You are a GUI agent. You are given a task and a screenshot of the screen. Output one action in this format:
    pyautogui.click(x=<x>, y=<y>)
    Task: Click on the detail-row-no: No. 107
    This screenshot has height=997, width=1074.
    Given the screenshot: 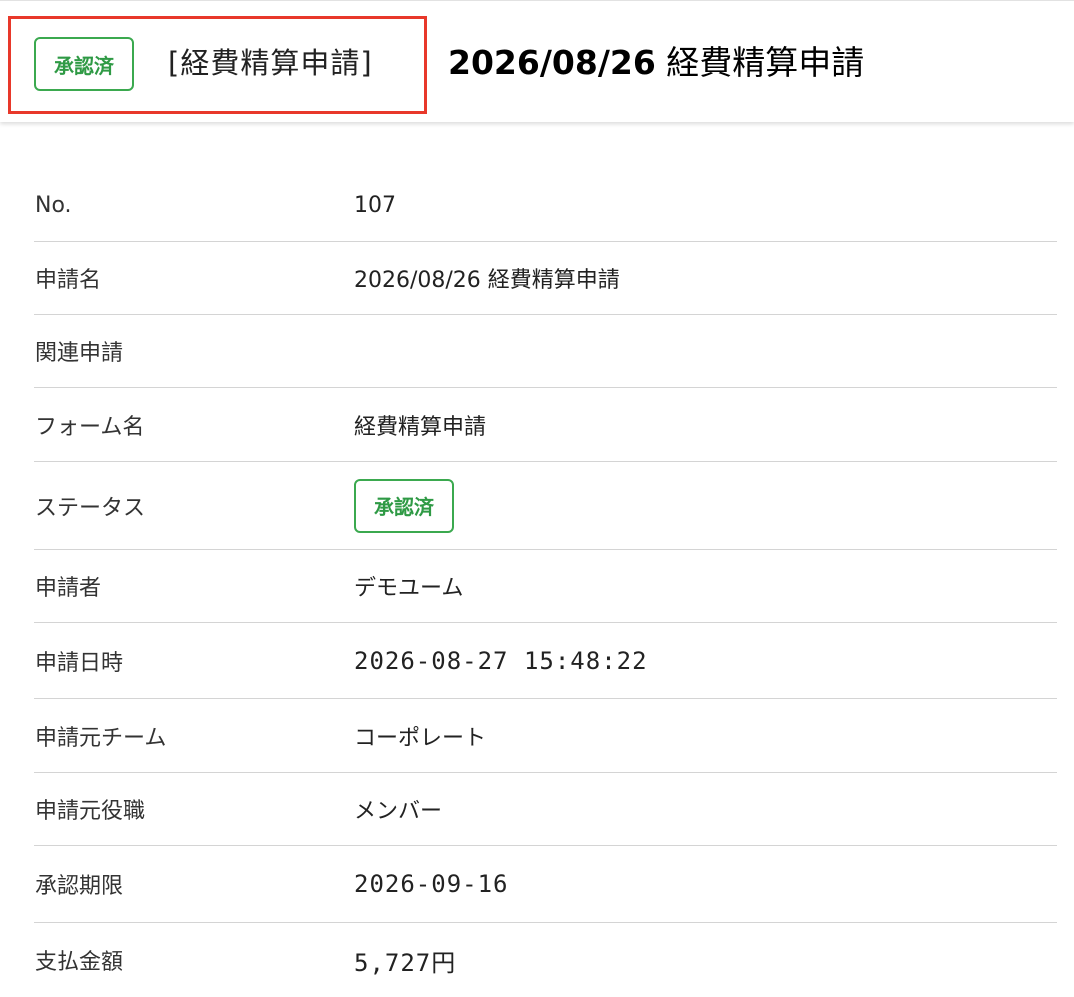 What is the action you would take?
    pyautogui.click(x=545, y=206)
    